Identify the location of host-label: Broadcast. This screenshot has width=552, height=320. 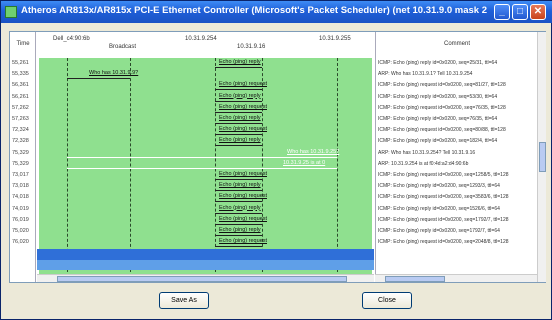
(123, 47).